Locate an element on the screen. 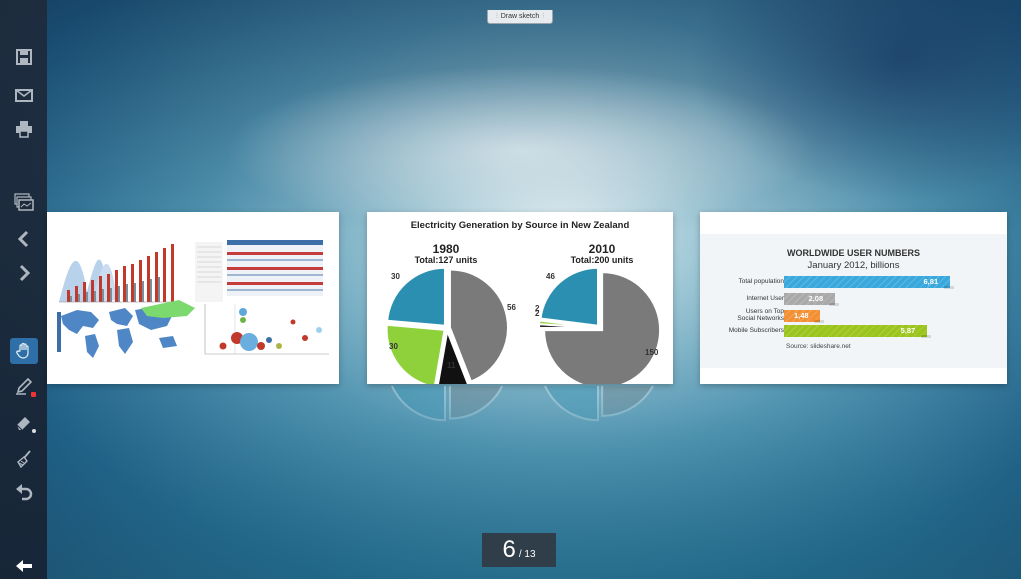  draw-sketch-tab: ⫶ Draw sketch ⫶ is located at coordinates (520, 17).